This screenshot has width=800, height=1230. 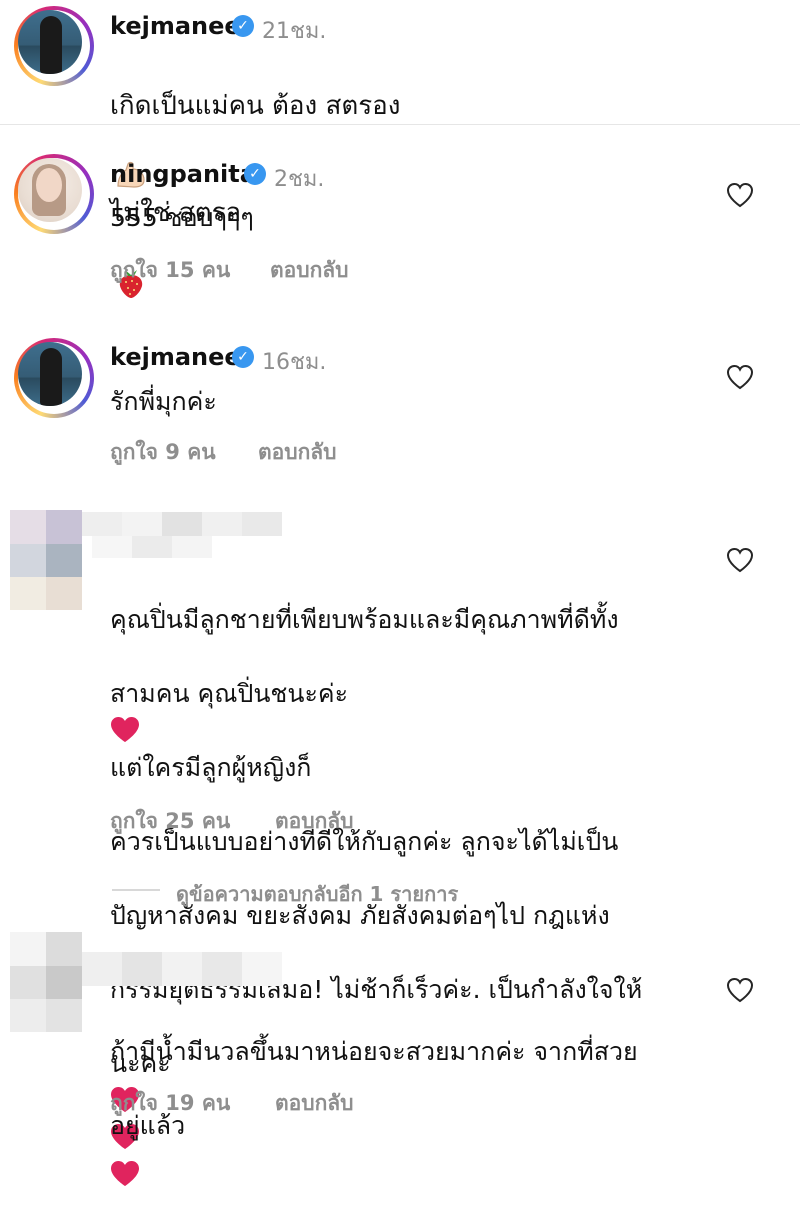 What do you see at coordinates (131, 156) in the screenshot?
I see `flexed-biceps-icon` at bounding box center [131, 156].